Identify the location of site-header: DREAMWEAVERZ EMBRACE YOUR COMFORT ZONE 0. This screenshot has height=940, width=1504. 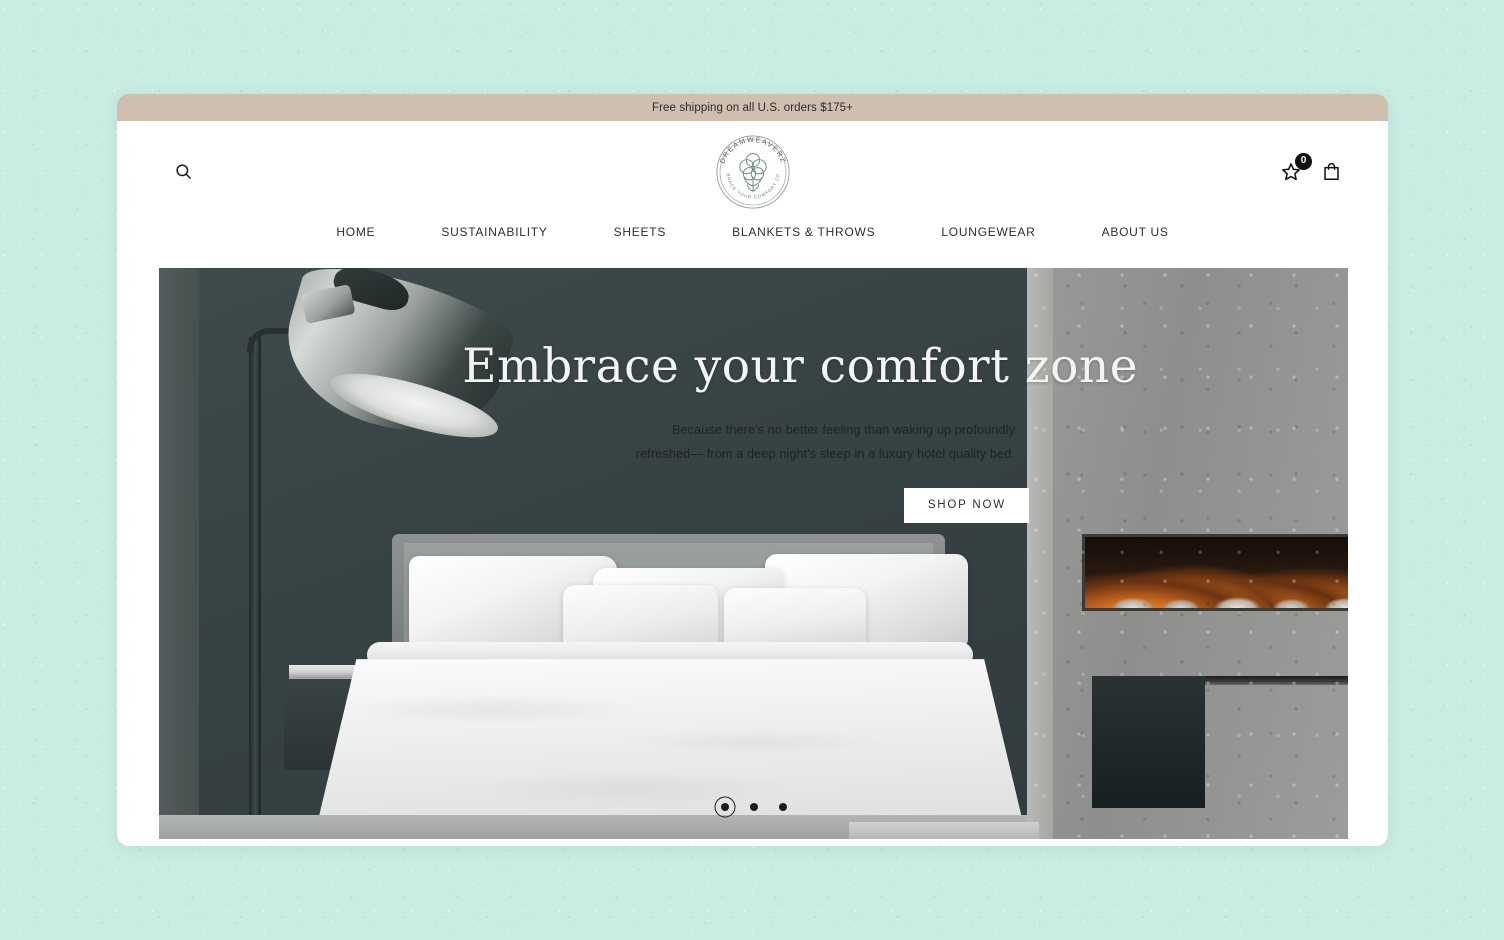
(752, 171).